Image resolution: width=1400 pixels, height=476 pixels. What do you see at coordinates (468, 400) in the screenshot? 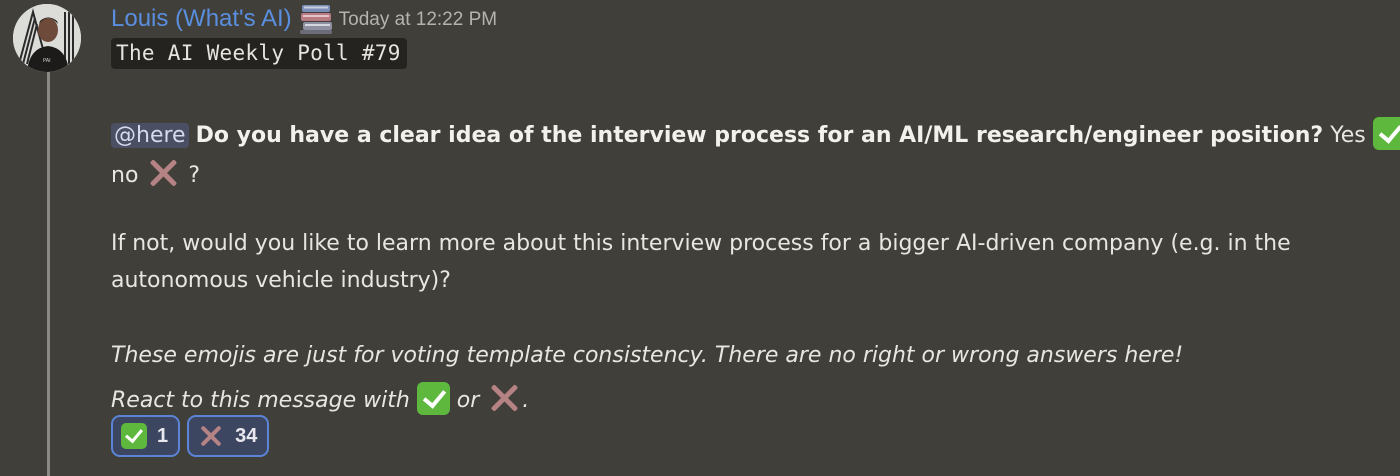
I see `note-or-text: or` at bounding box center [468, 400].